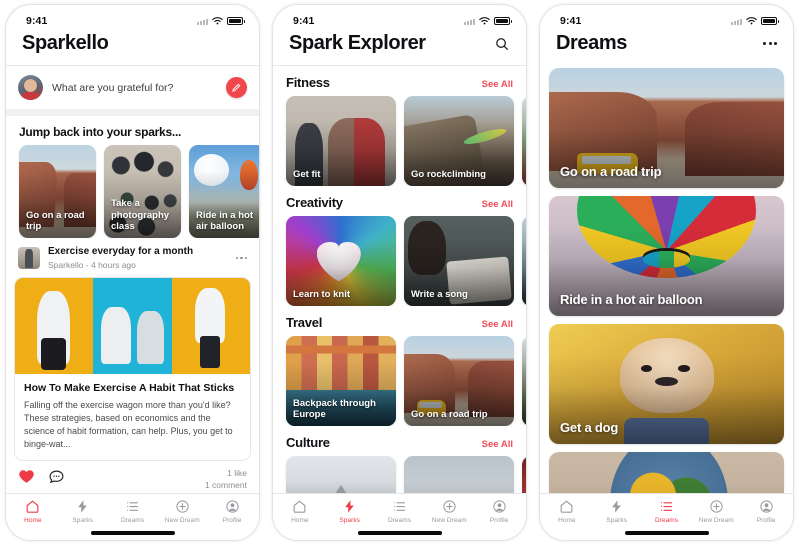 The width and height of the screenshot is (800, 545). I want to click on explorer-card-peek, so click(524, 474).